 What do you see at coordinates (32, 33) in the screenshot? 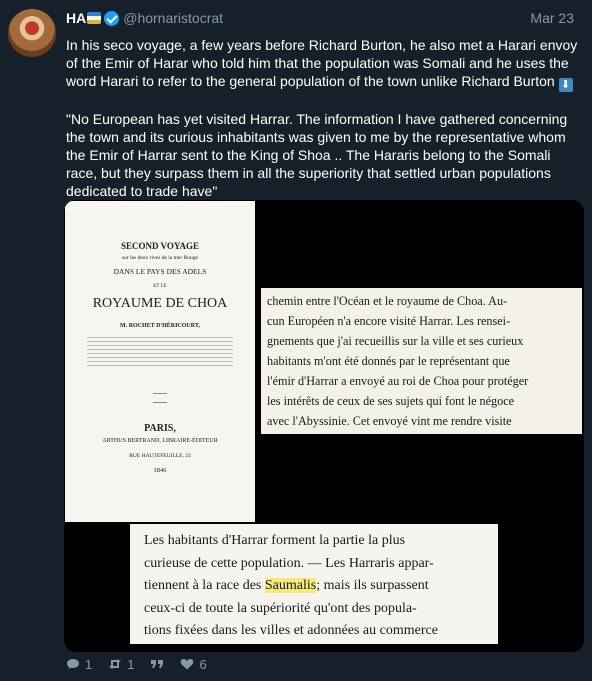
I see `avatar` at bounding box center [32, 33].